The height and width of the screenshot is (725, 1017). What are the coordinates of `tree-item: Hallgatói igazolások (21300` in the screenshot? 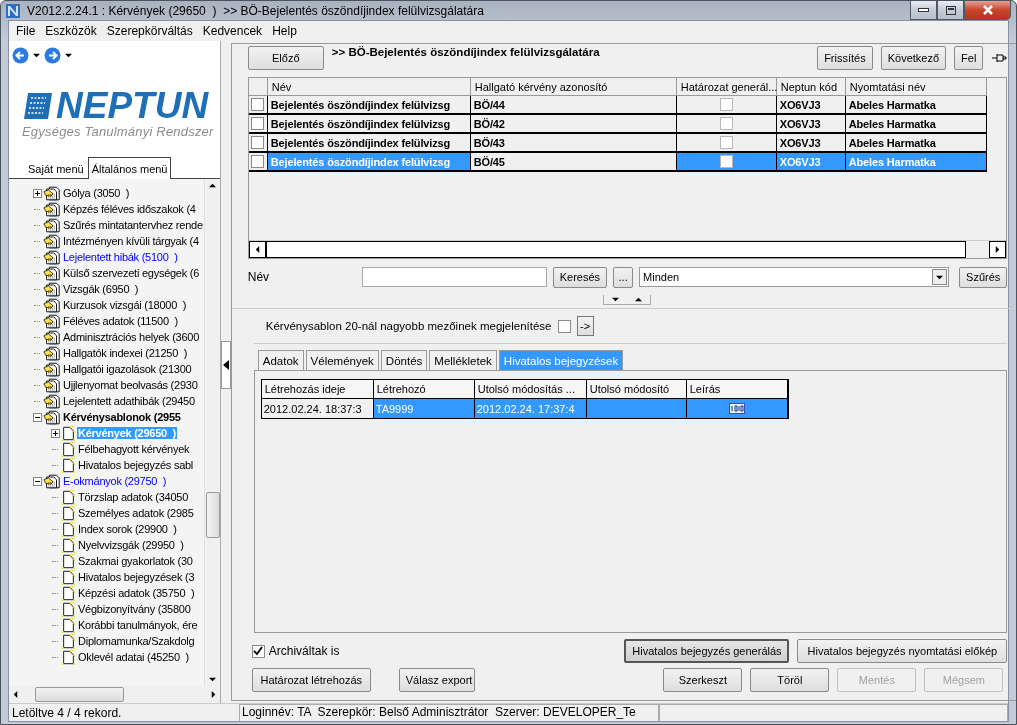 It's located at (127, 369).